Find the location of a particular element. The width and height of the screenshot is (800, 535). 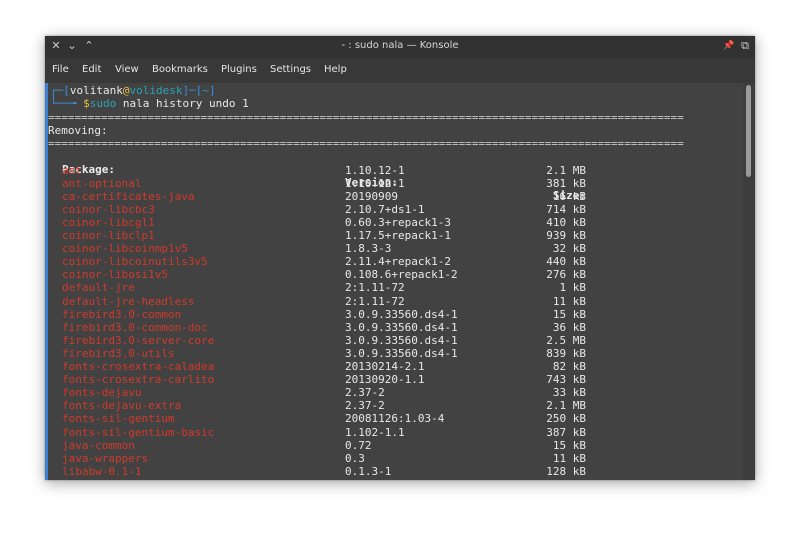

table-row: fonts-dejavu 2.37-2 33 kB is located at coordinates (328, 392).